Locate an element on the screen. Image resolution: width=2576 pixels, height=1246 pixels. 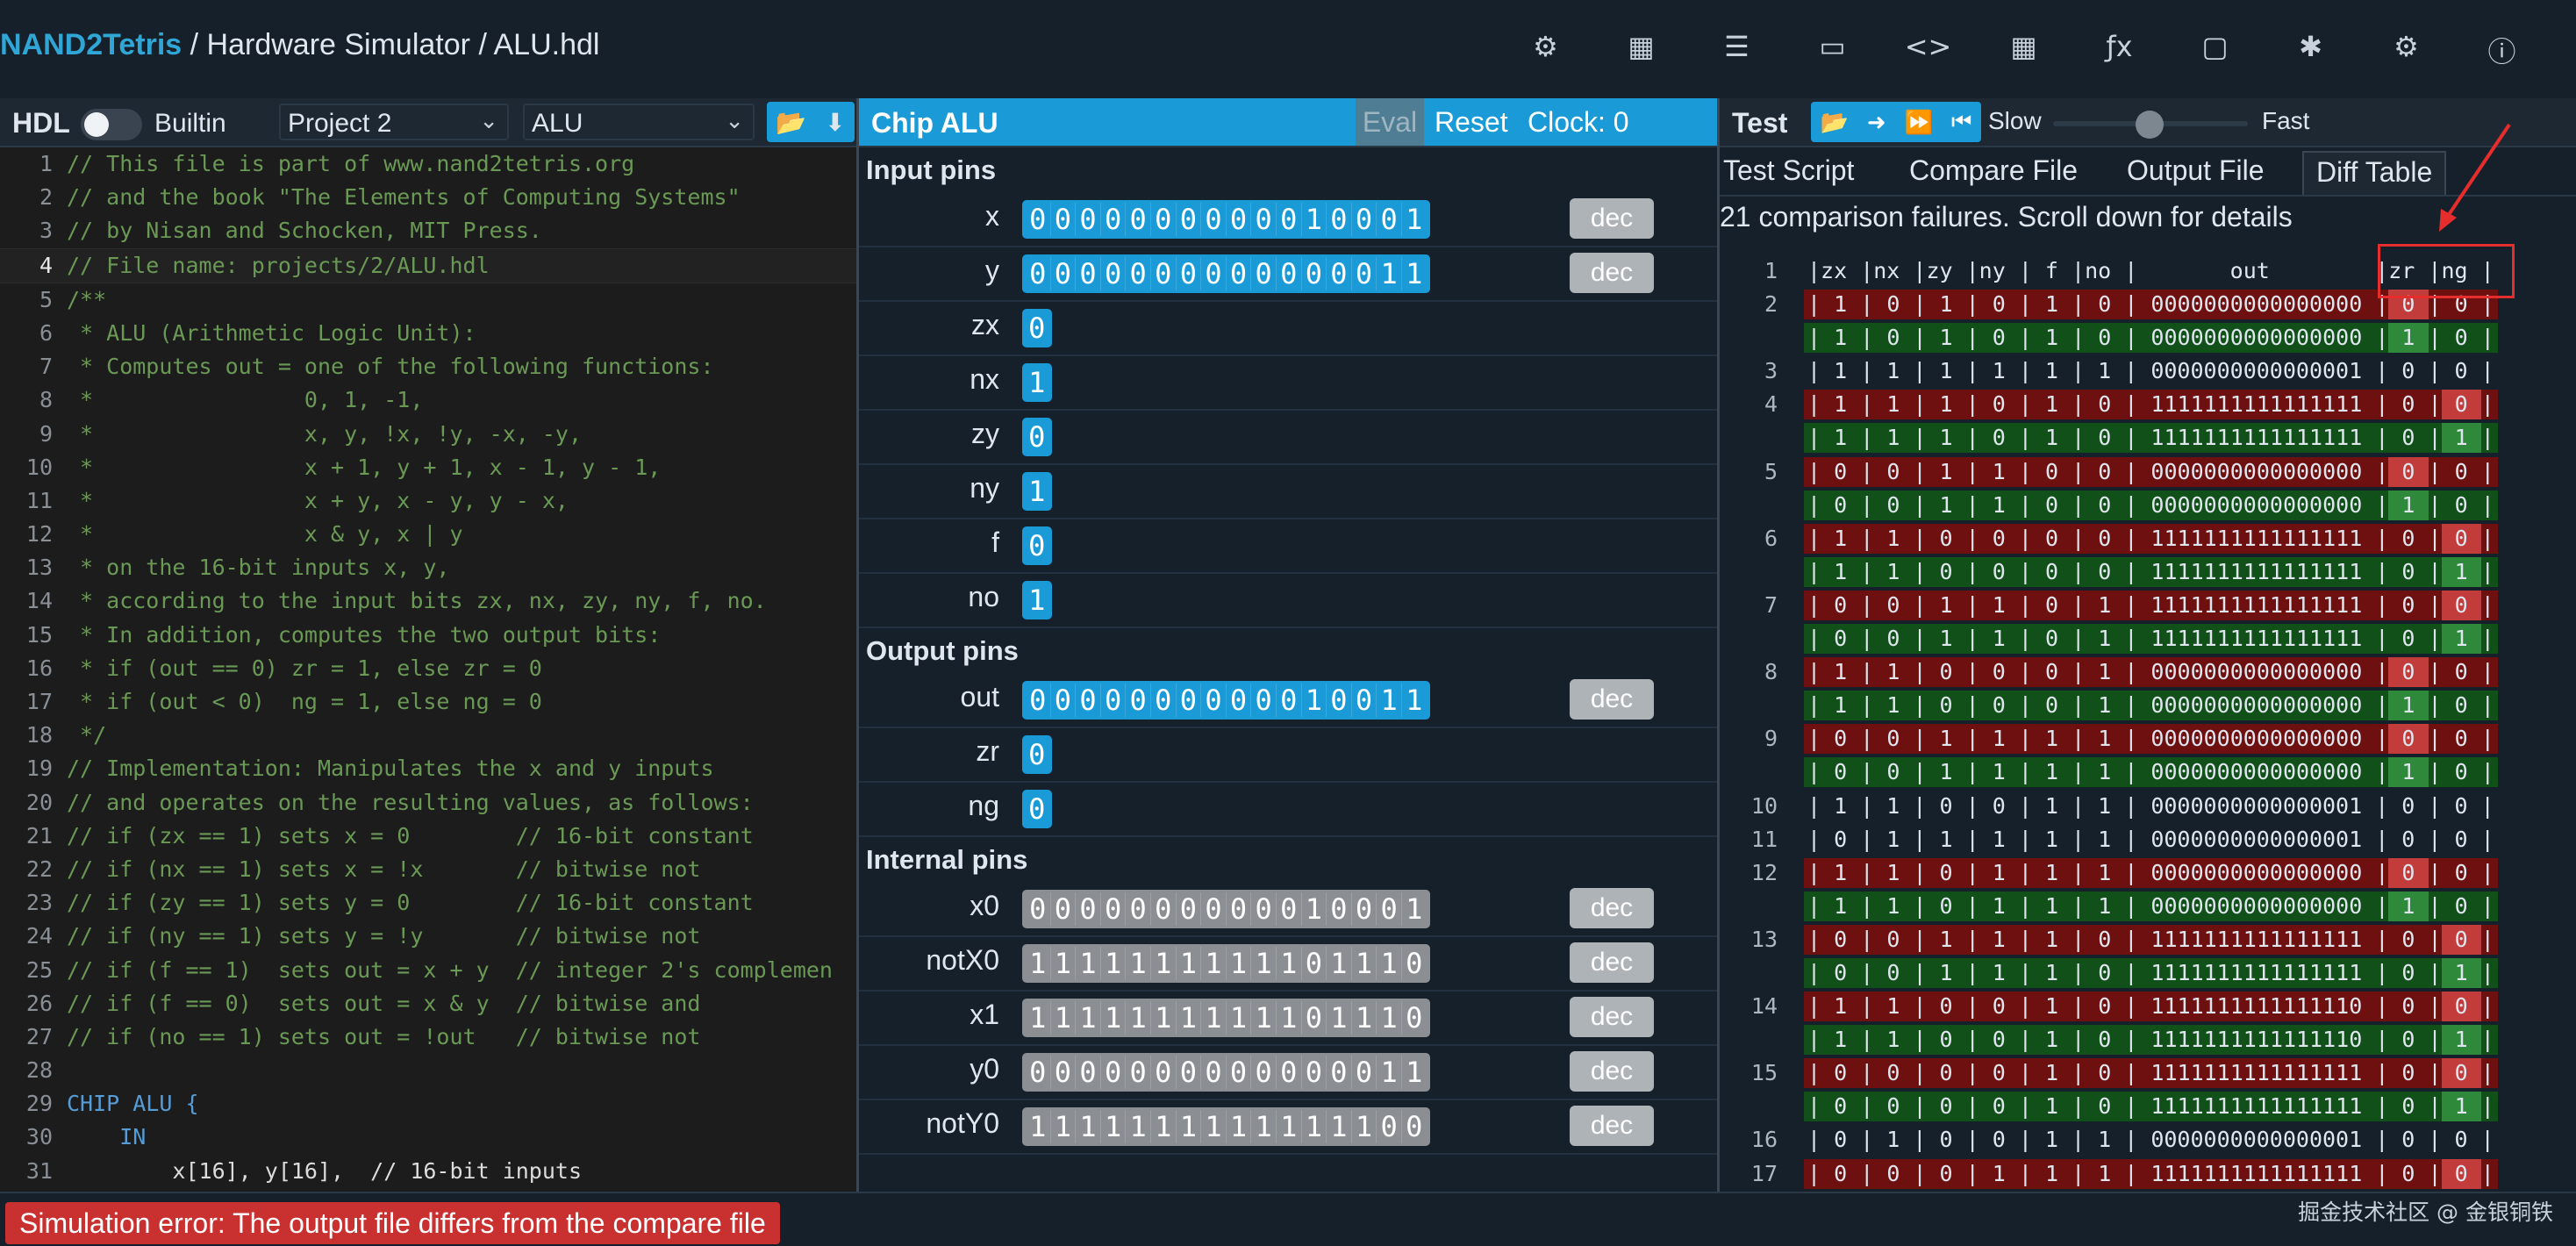
project-select: Project 2 ⌄ is located at coordinates (394, 122).